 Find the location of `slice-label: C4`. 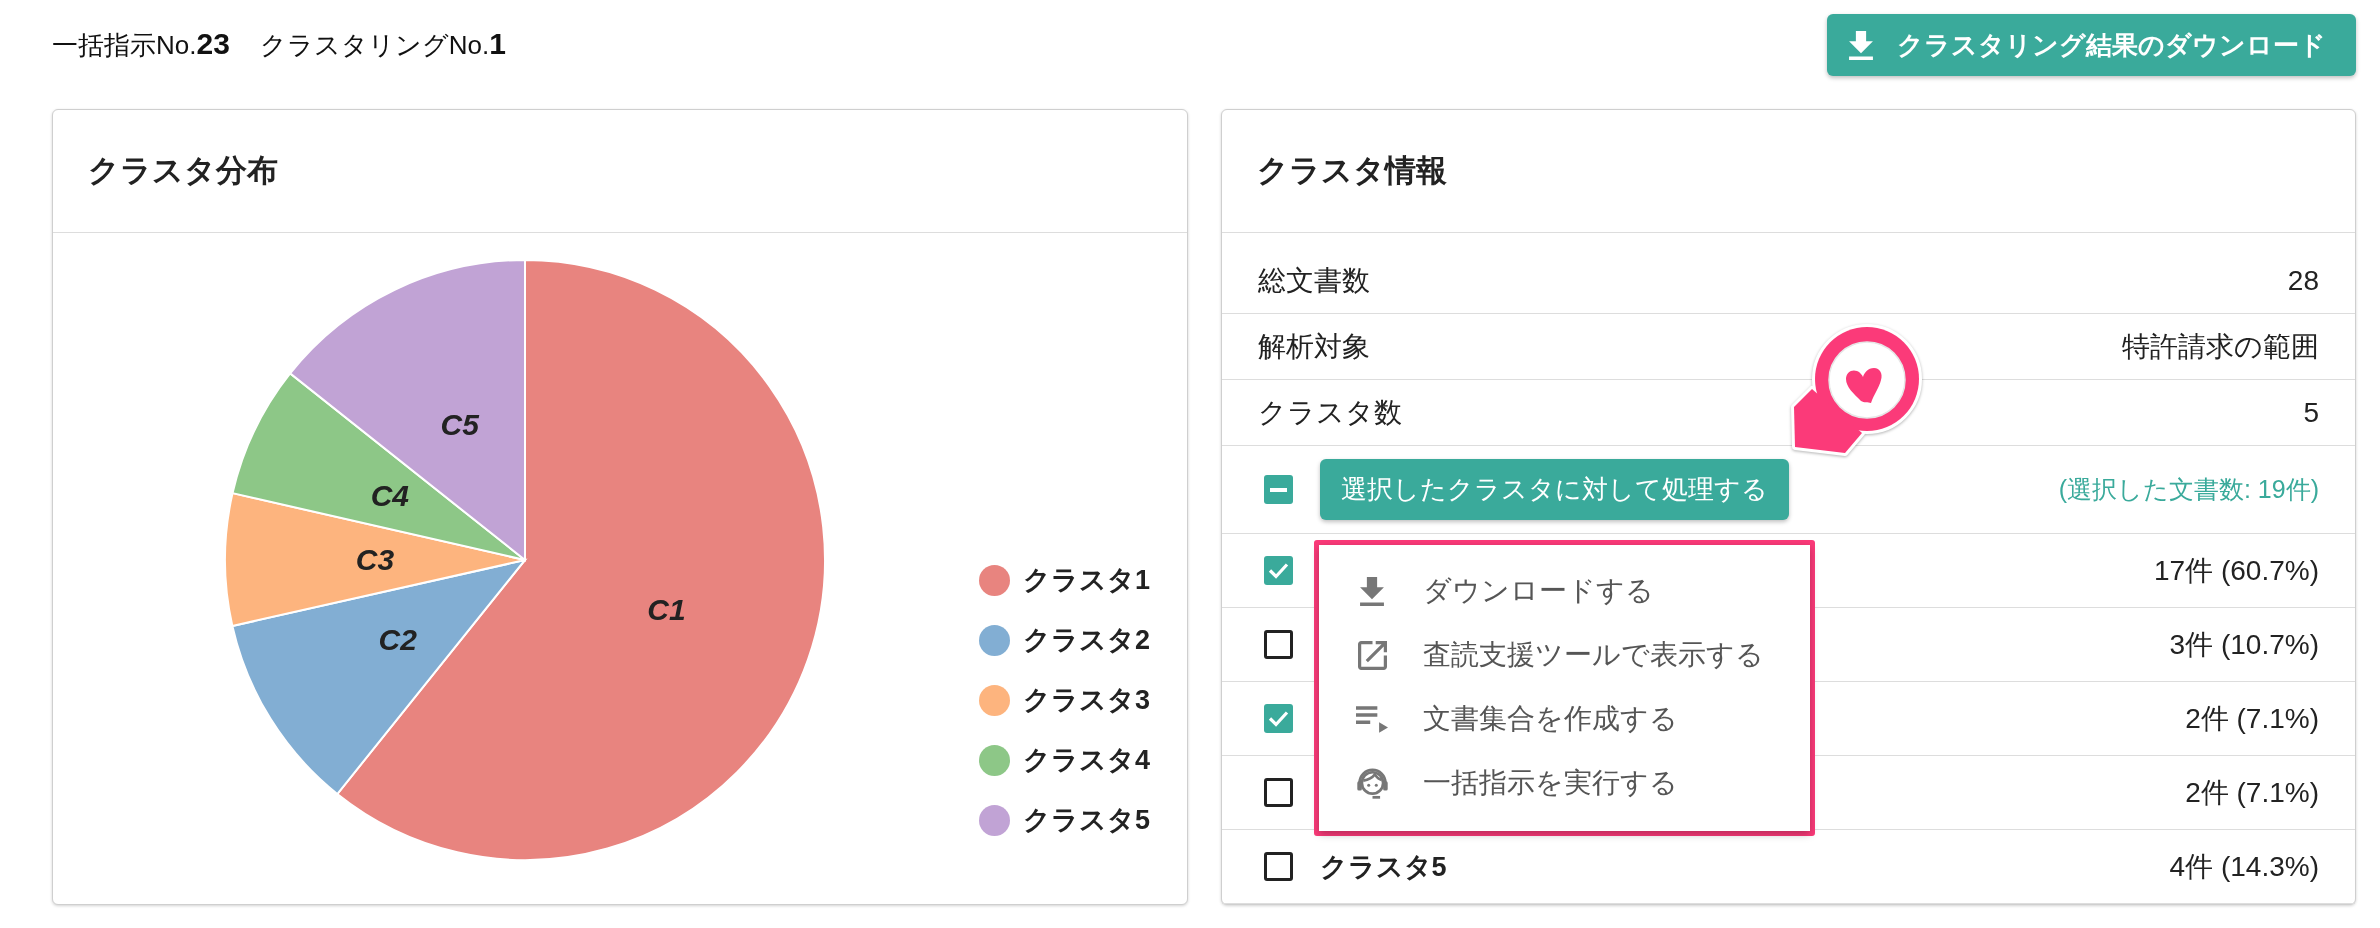

slice-label: C4 is located at coordinates (389, 495).